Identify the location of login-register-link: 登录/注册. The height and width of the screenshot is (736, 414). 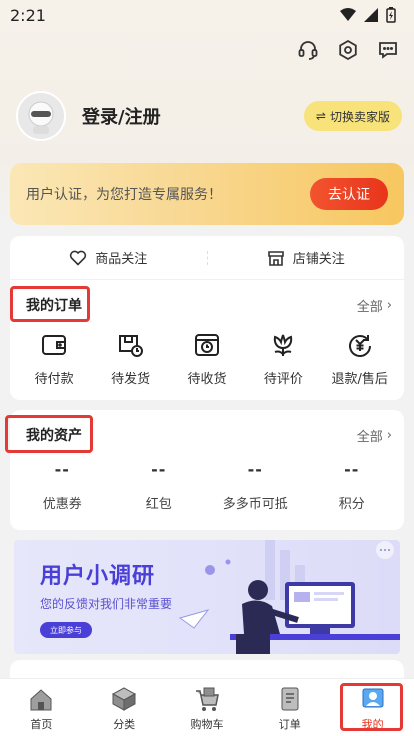
(193, 116).